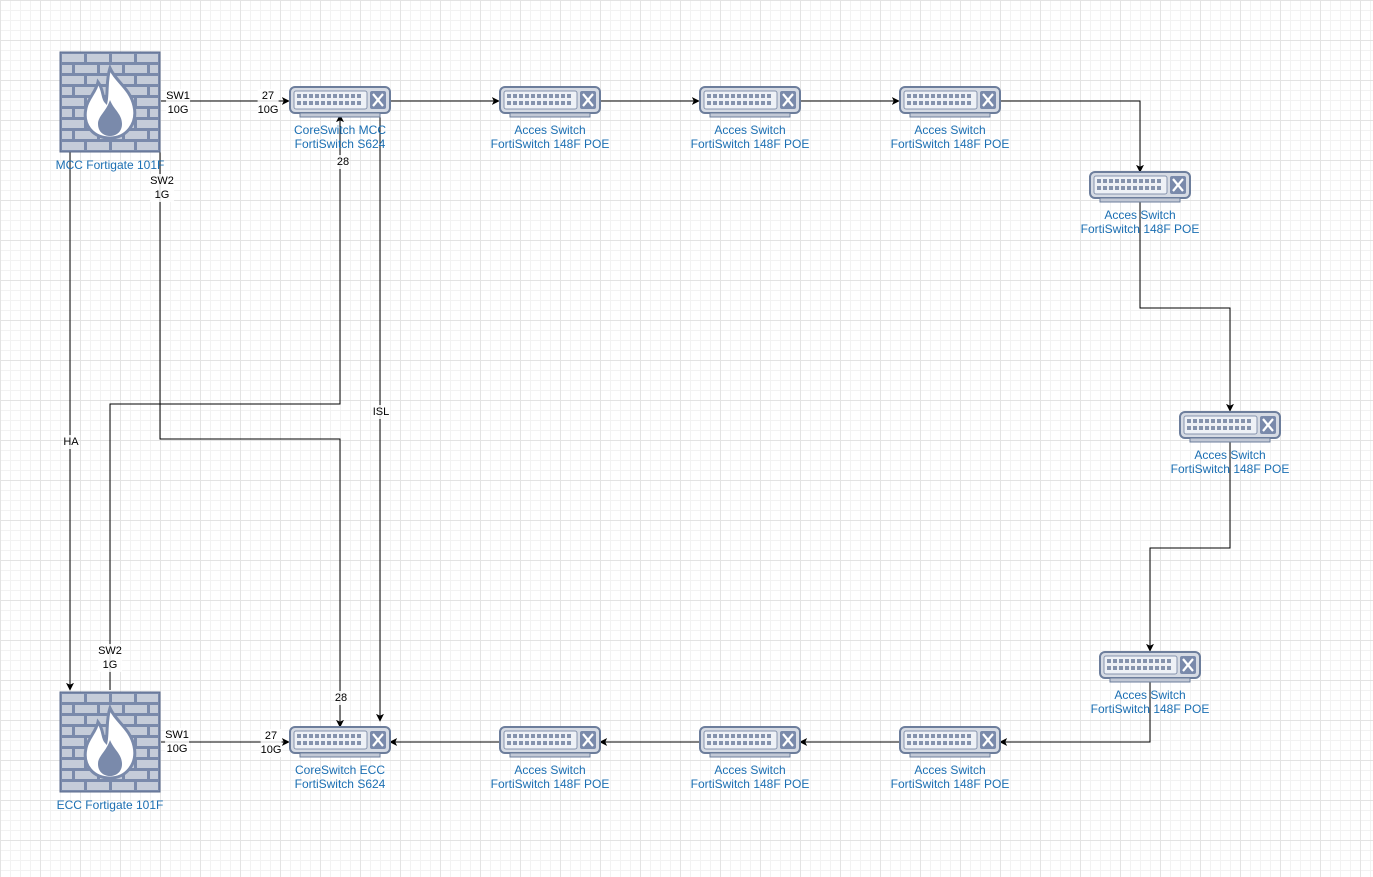 This screenshot has width=1373, height=877. I want to click on as3-label: Acces Switch FortiSwitch 148F POE, so click(950, 137).